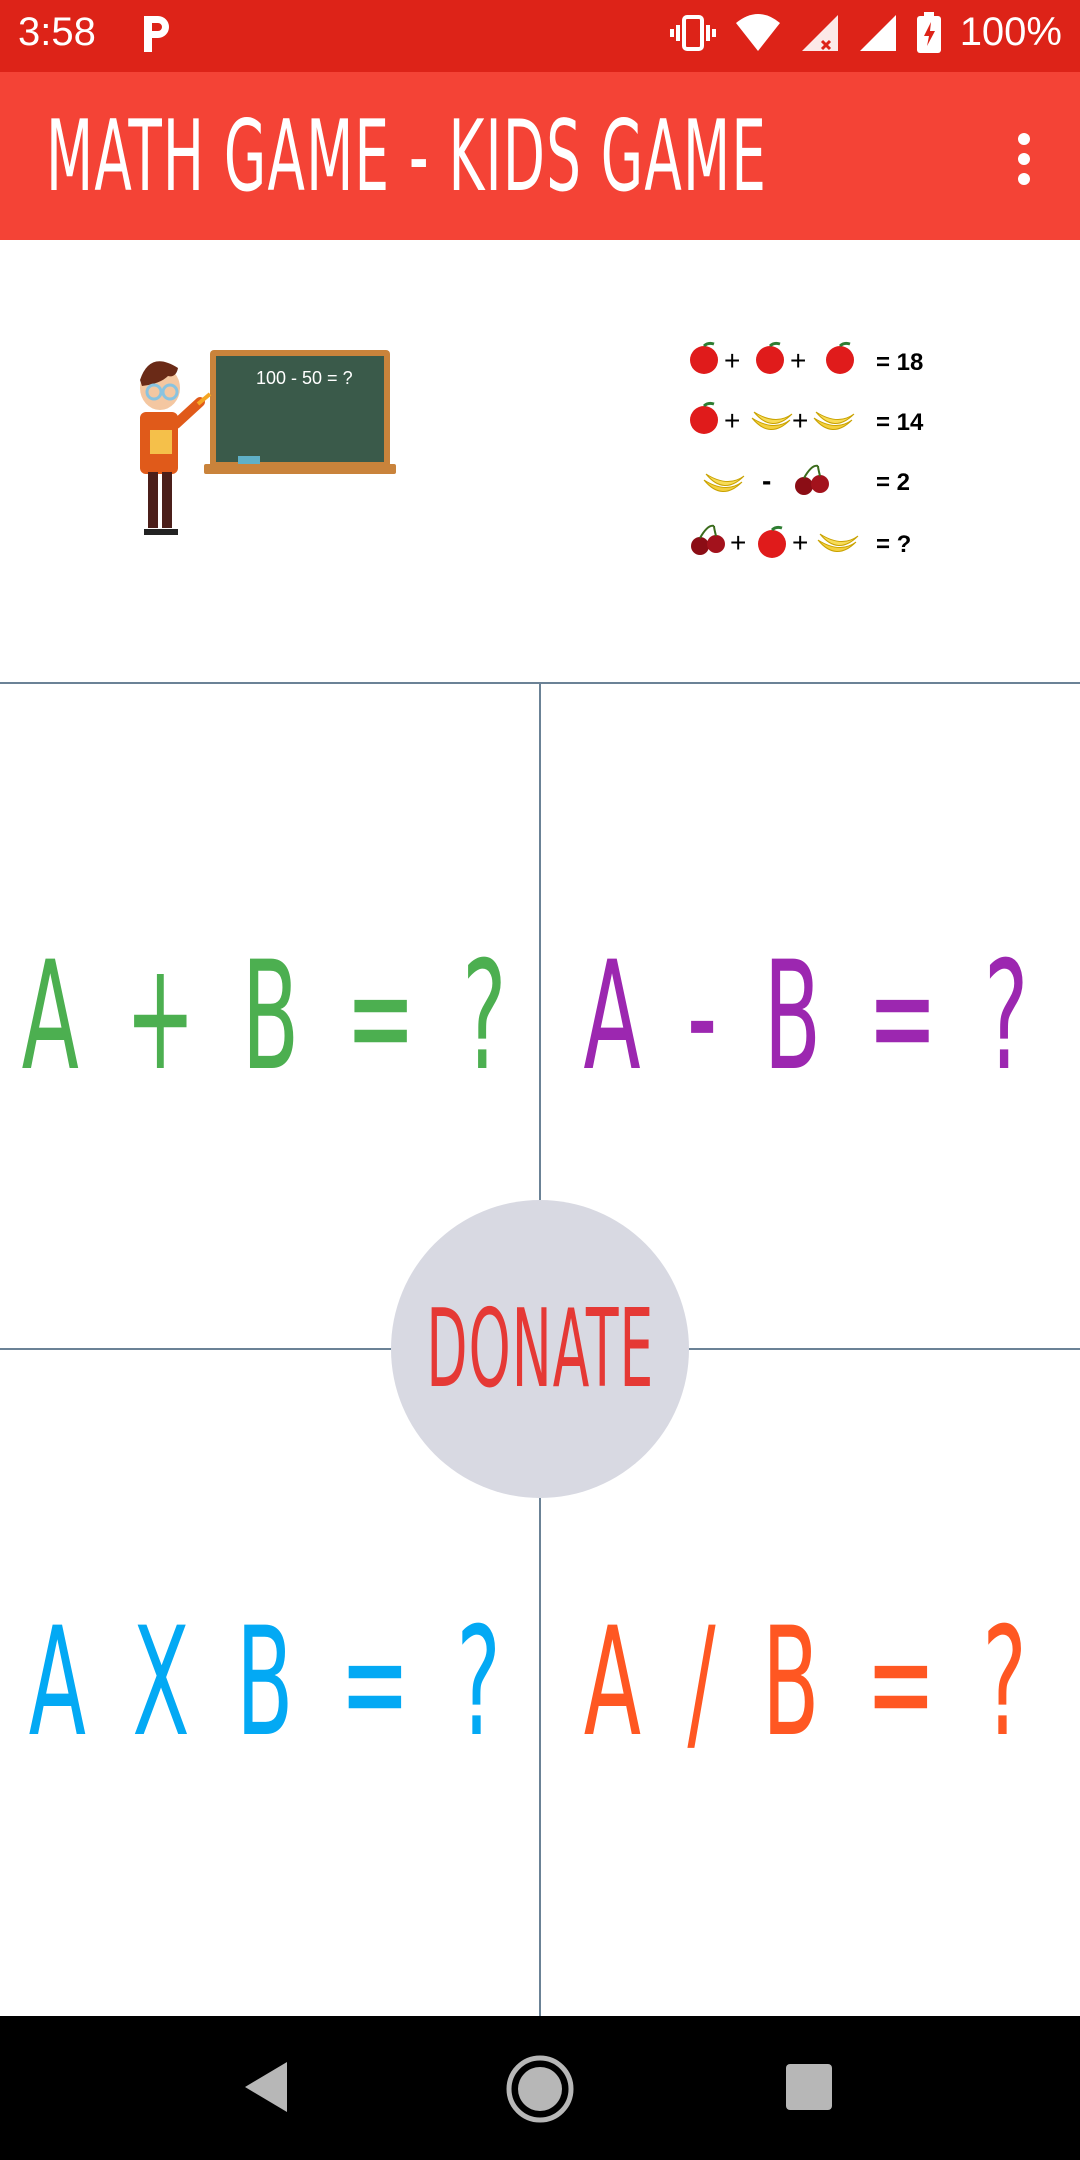 The image size is (1080, 2160). What do you see at coordinates (57, 32) in the screenshot?
I see `status-time: 3:58` at bounding box center [57, 32].